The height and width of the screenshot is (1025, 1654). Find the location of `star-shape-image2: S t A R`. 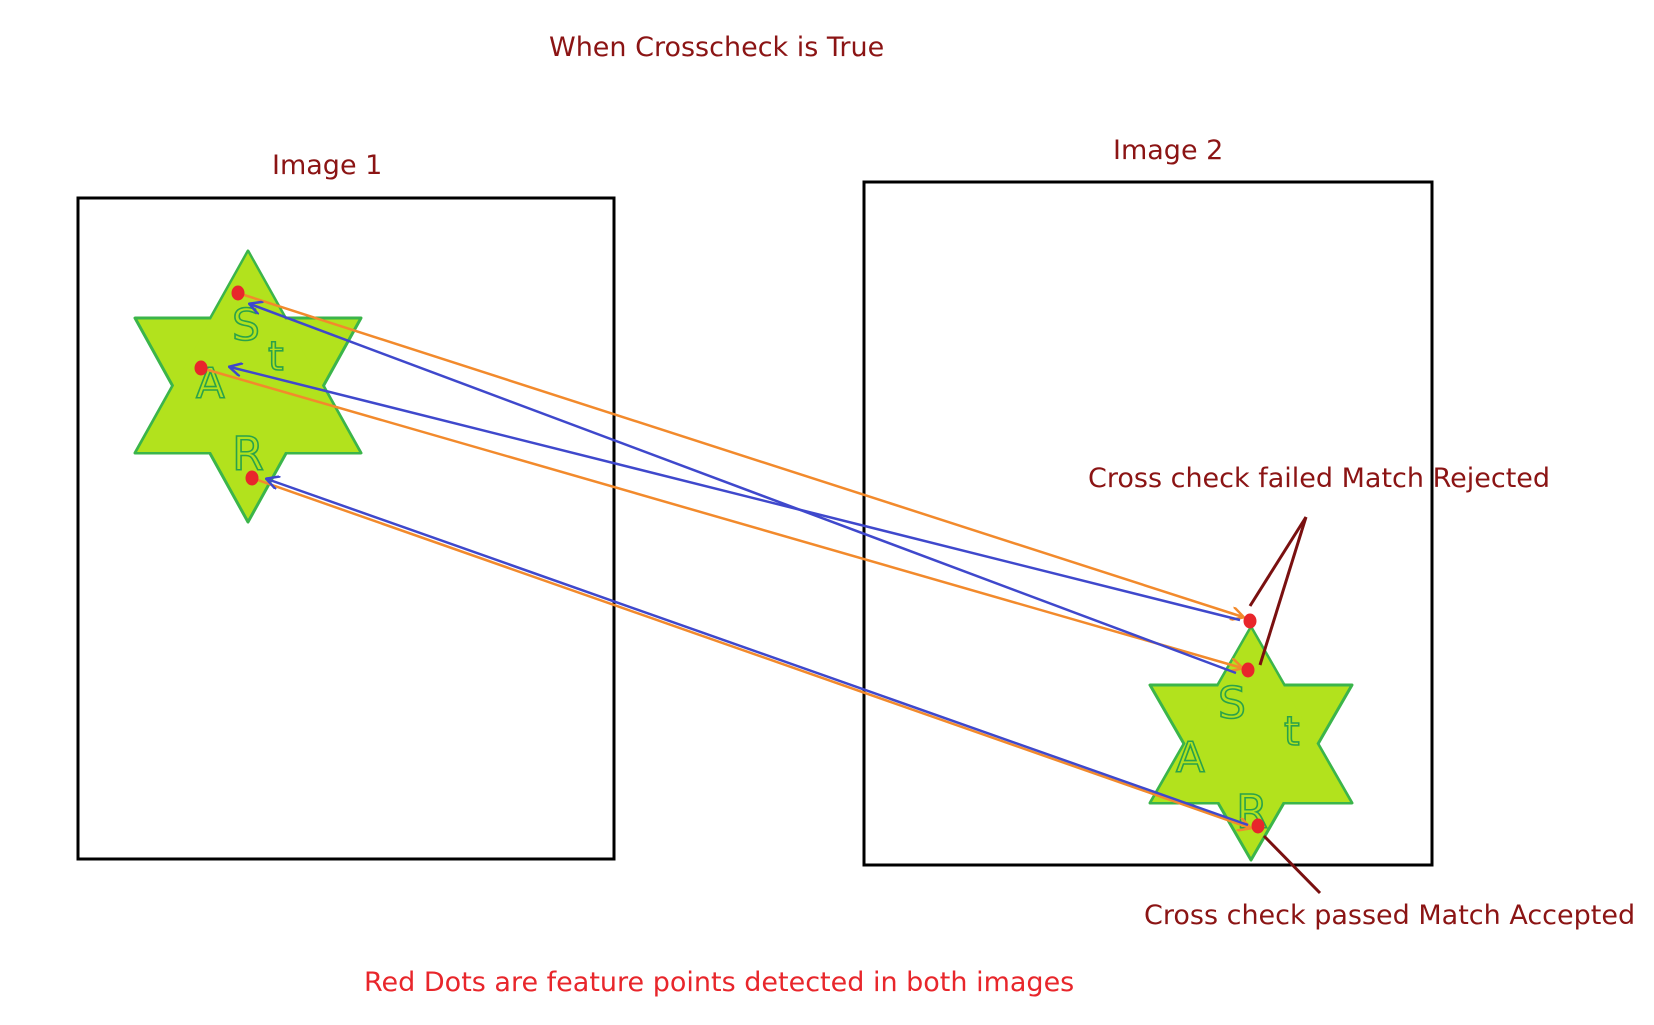

star-shape-image2: S t A R is located at coordinates (1251, 743).